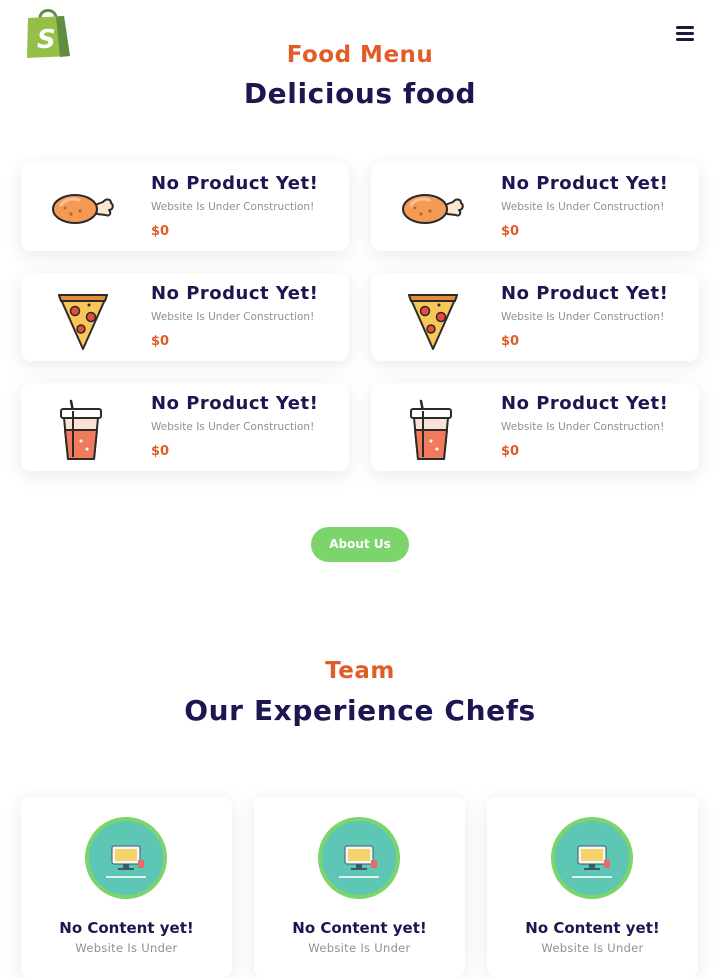  Describe the element at coordinates (360, 671) in the screenshot. I see `team-section-kicker: Team` at that location.